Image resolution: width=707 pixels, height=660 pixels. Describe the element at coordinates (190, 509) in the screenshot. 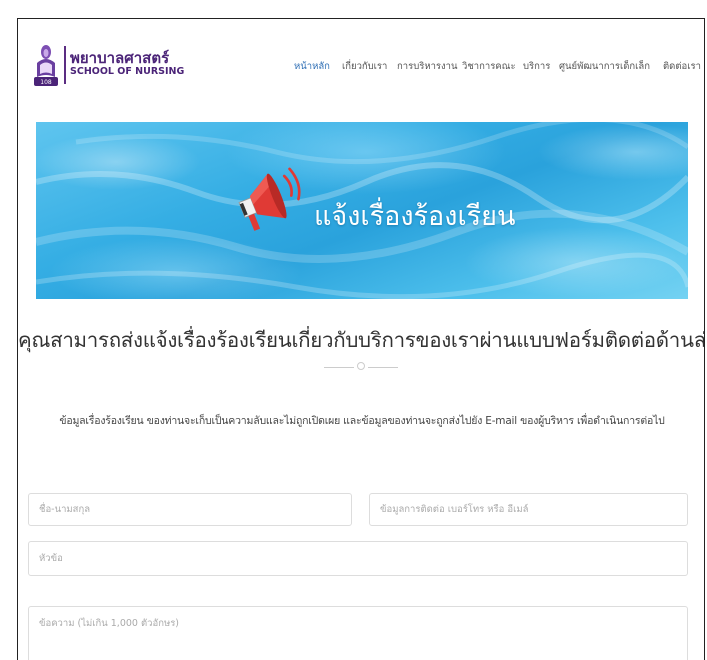

I see `name-field` at that location.